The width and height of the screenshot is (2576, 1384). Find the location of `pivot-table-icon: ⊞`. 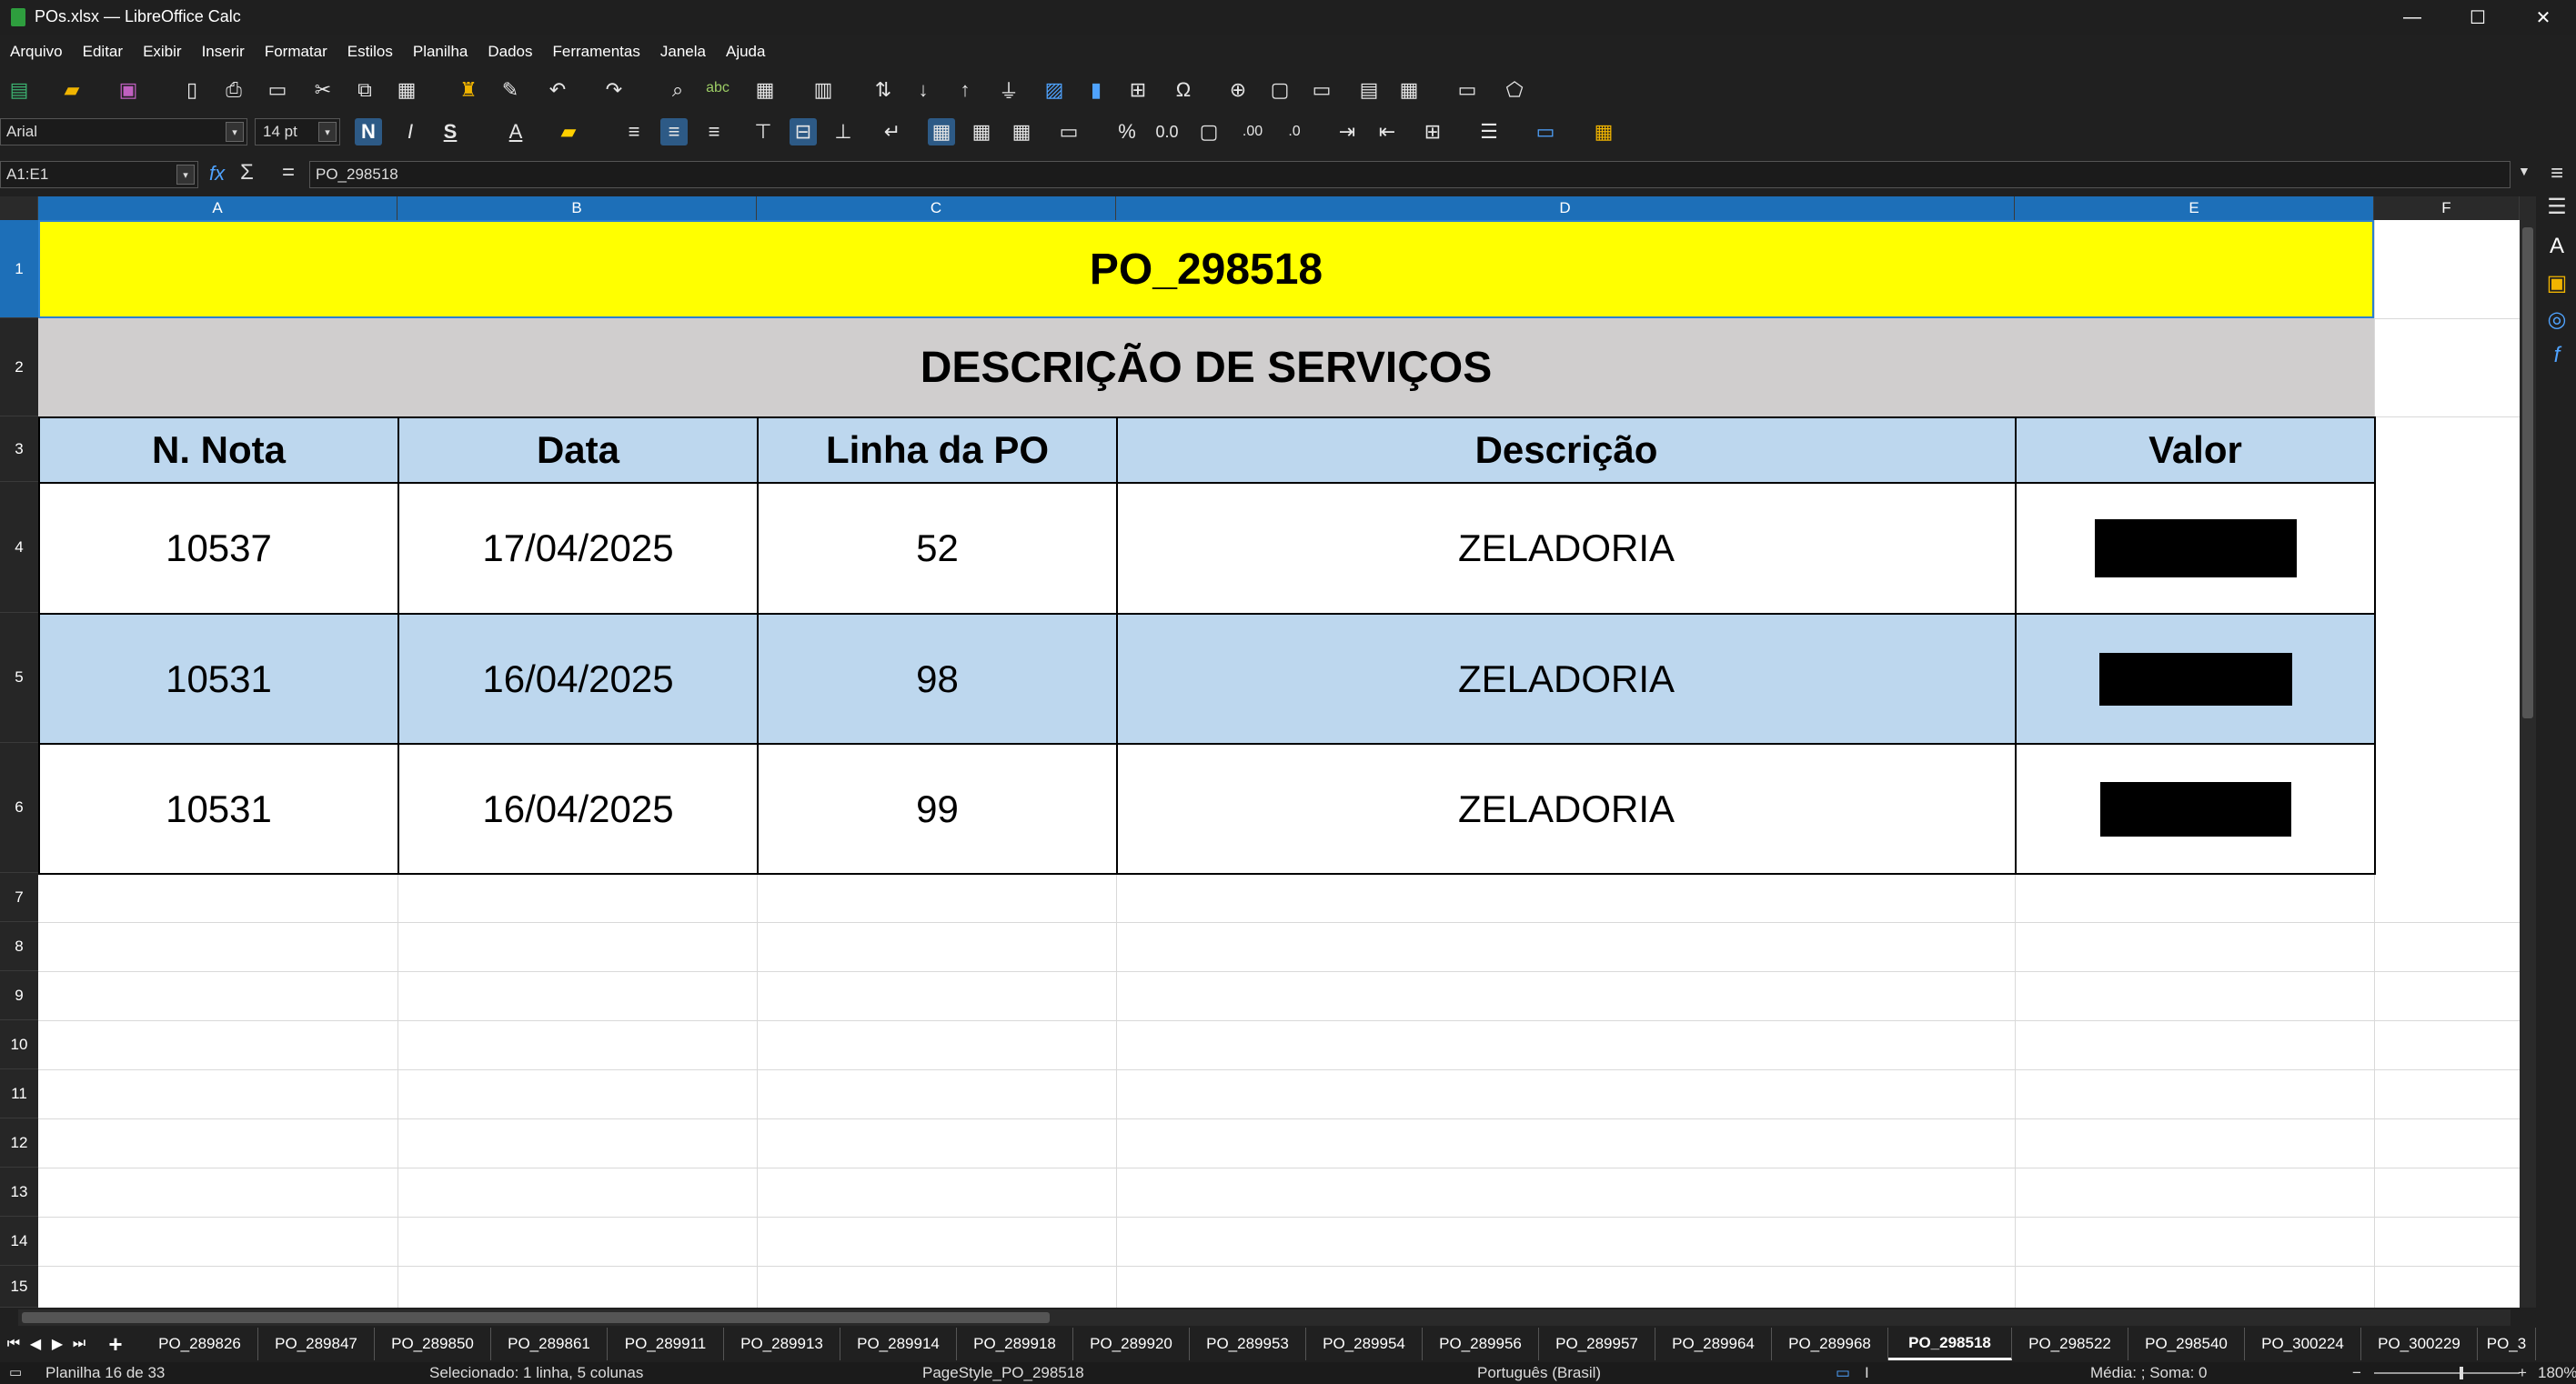

pivot-table-icon: ⊞ is located at coordinates (1138, 90).